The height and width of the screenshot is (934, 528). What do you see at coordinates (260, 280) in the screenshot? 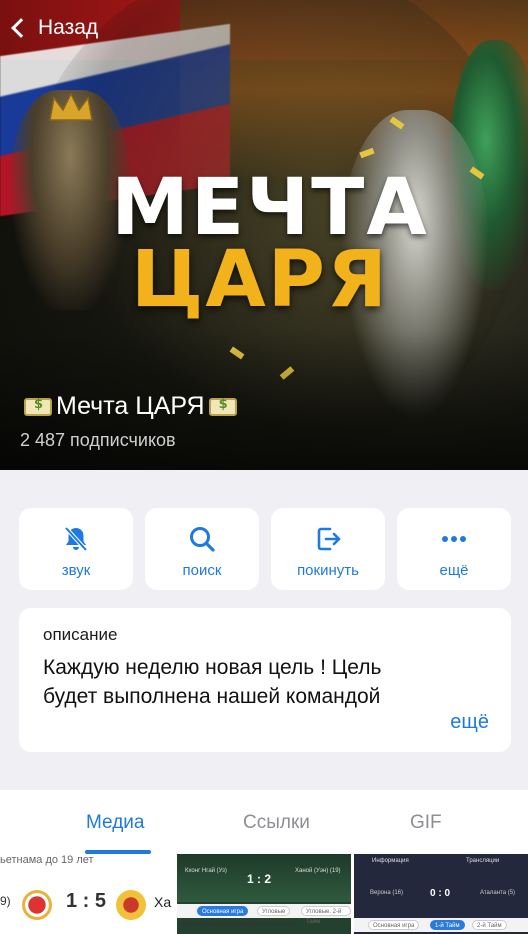
I see `cover-title-line2: ЦАРЯ` at bounding box center [260, 280].